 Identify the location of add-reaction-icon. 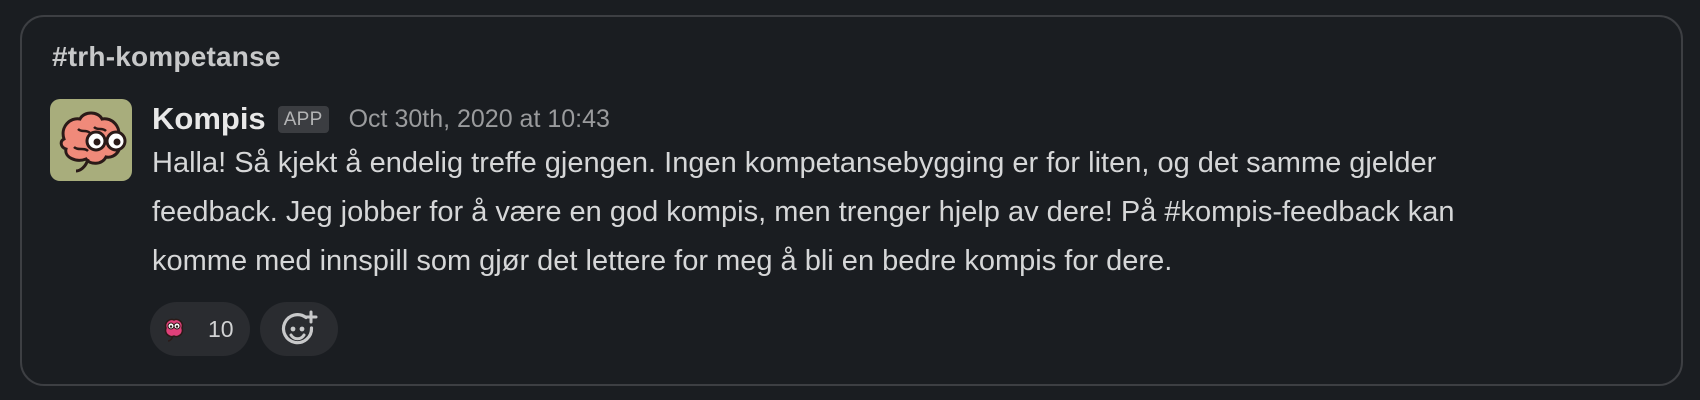
(299, 327).